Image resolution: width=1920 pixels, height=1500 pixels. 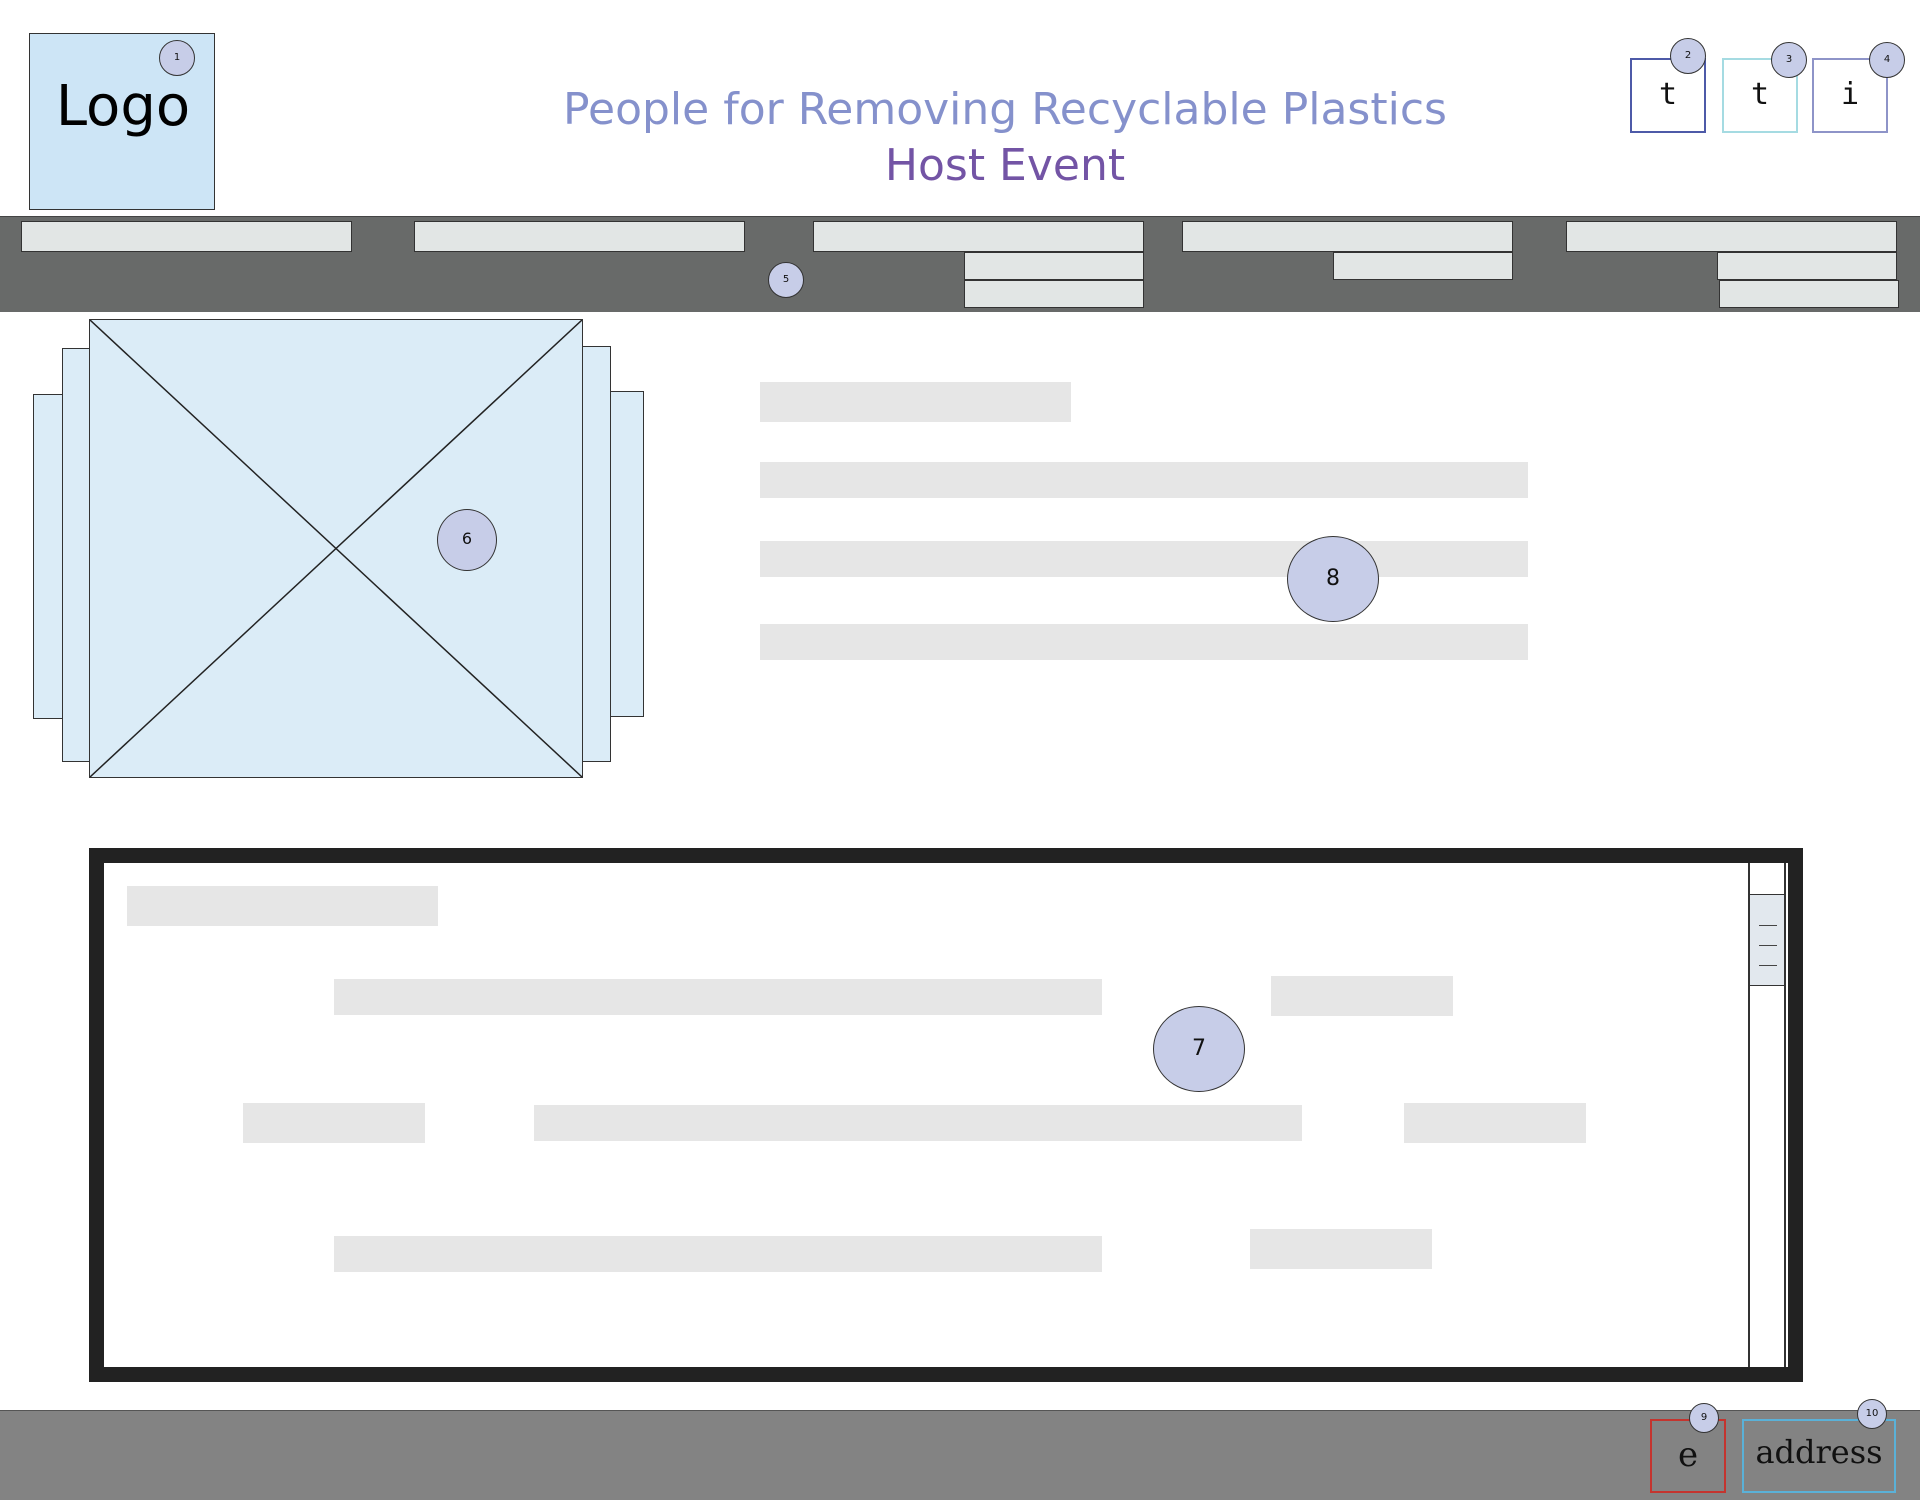 I want to click on callout-badge: 3, so click(x=1789, y=60).